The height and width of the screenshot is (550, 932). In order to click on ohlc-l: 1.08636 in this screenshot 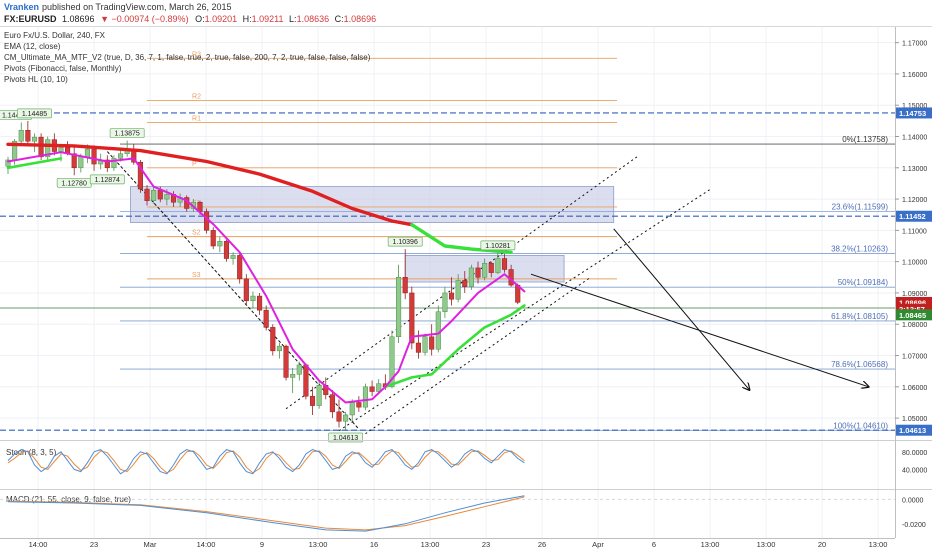, I will do `click(313, 19)`.